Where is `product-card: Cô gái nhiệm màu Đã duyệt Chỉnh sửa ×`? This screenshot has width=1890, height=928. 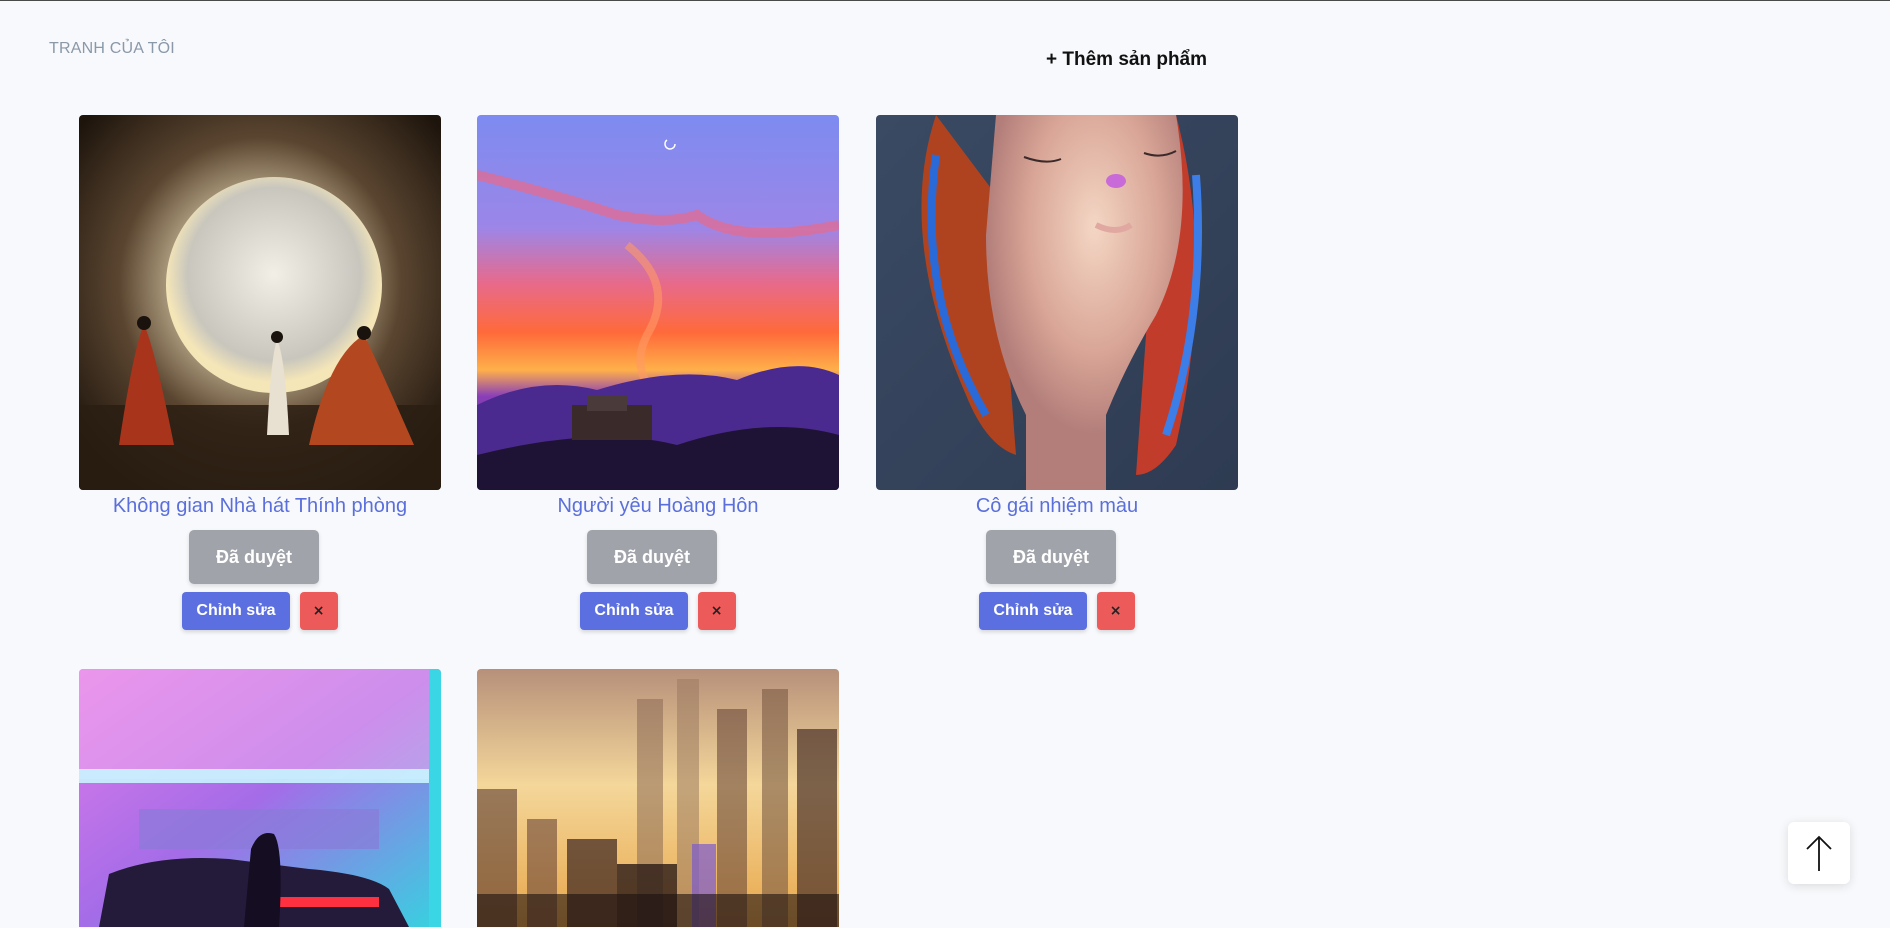 product-card: Cô gái nhiệm màu Đã duyệt Chỉnh sửa × is located at coordinates (1057, 372).